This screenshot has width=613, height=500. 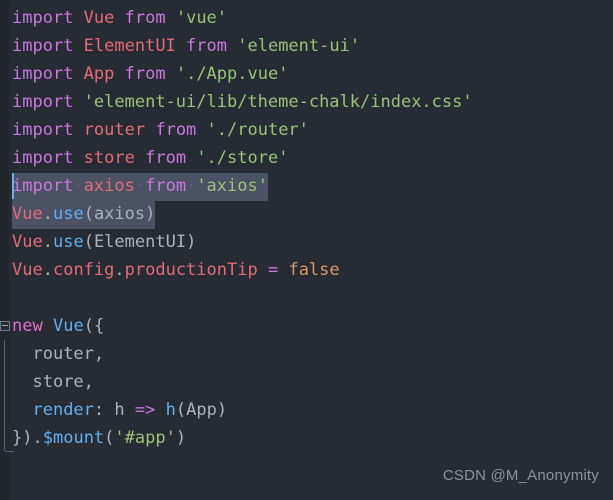 I want to click on token-identifier-store: store, so click(x=109, y=158).